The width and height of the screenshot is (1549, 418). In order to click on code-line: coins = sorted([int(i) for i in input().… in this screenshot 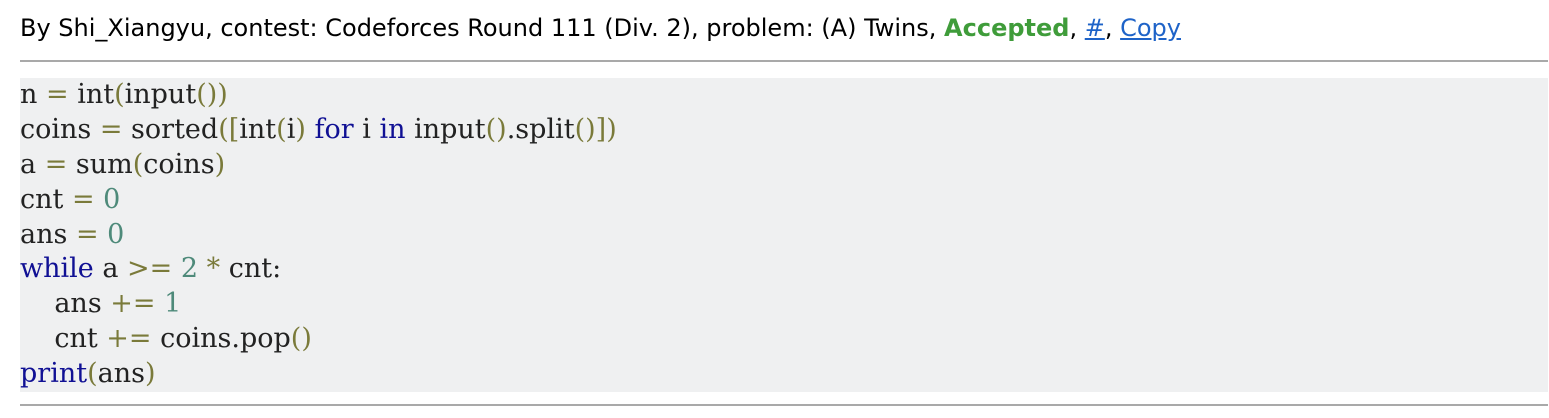, I will do `click(318, 129)`.